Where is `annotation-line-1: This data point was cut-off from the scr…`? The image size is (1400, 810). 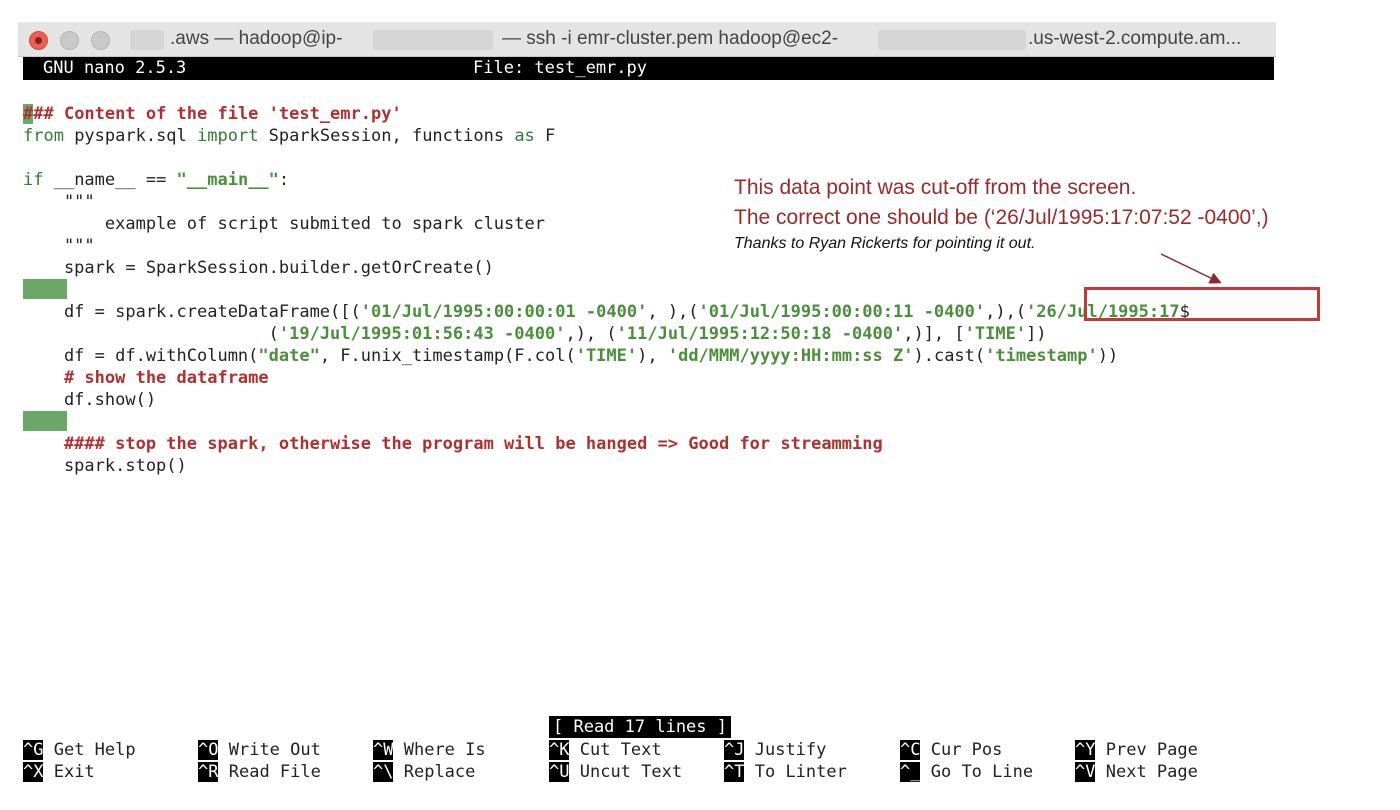
annotation-line-1: This data point was cut-off from the scr… is located at coordinates (935, 187).